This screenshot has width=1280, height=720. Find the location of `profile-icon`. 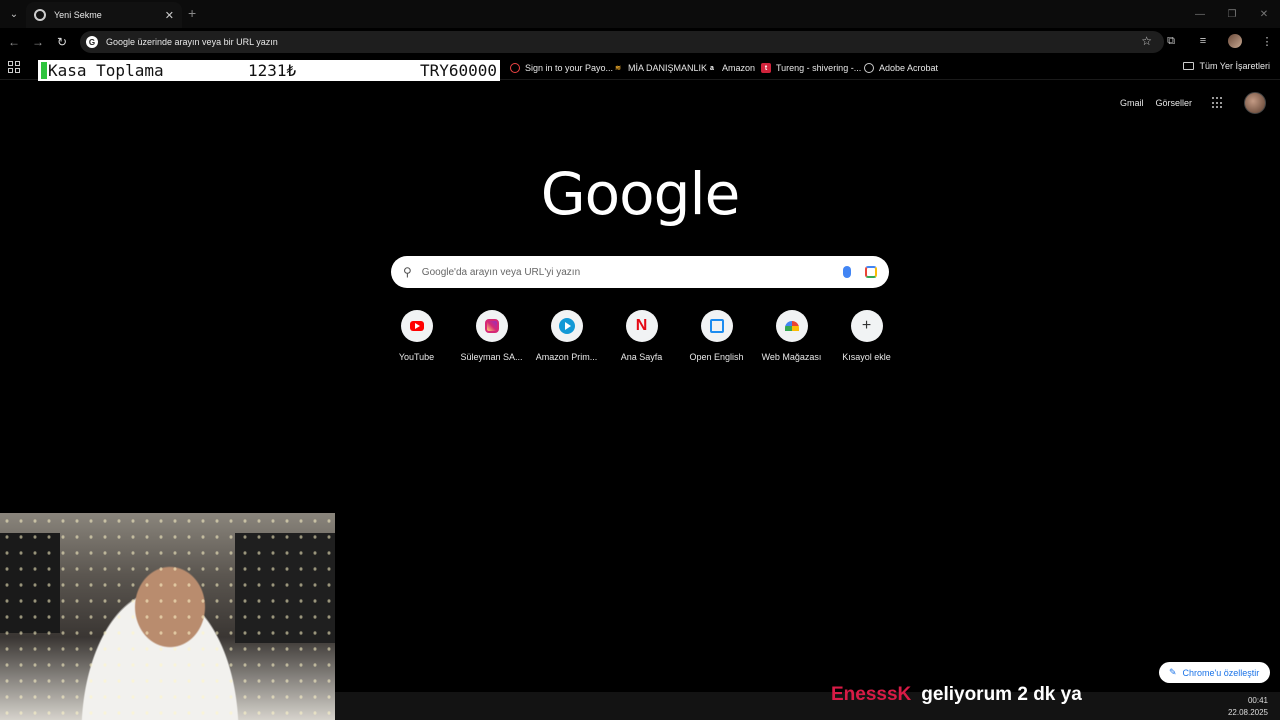

profile-icon is located at coordinates (1235, 41).